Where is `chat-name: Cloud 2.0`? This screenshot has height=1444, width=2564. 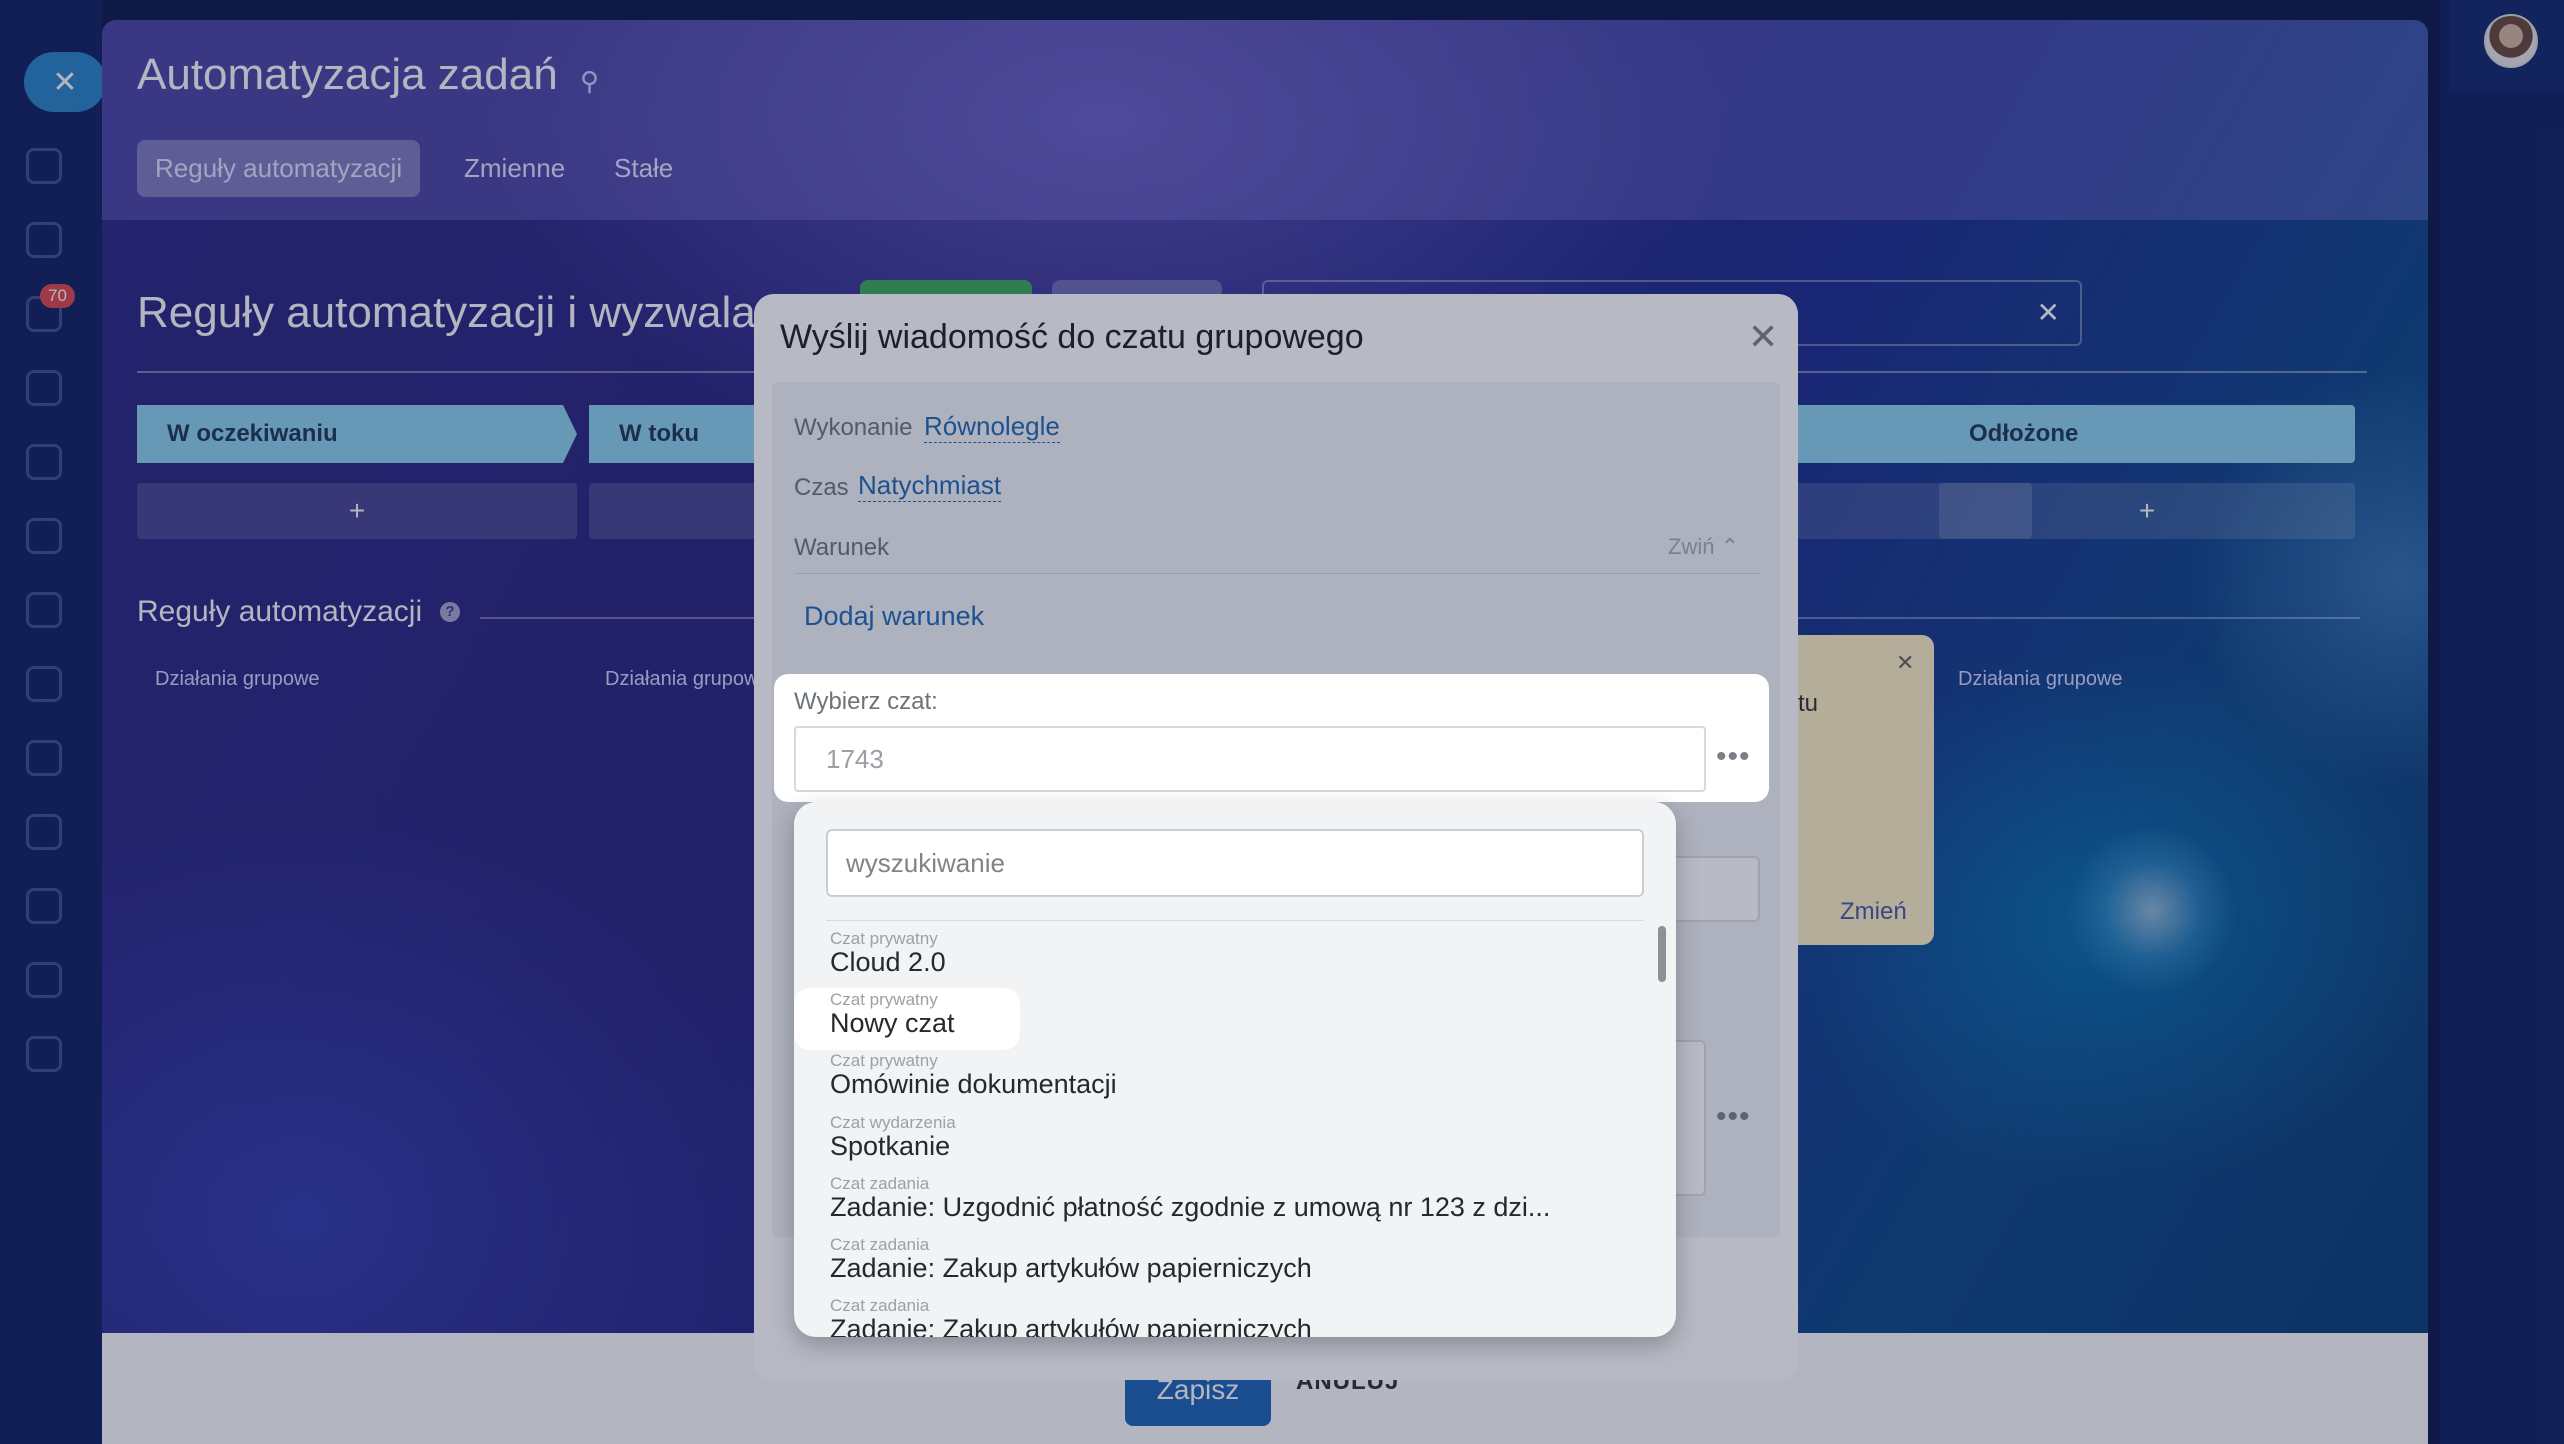 chat-name: Cloud 2.0 is located at coordinates (888, 962).